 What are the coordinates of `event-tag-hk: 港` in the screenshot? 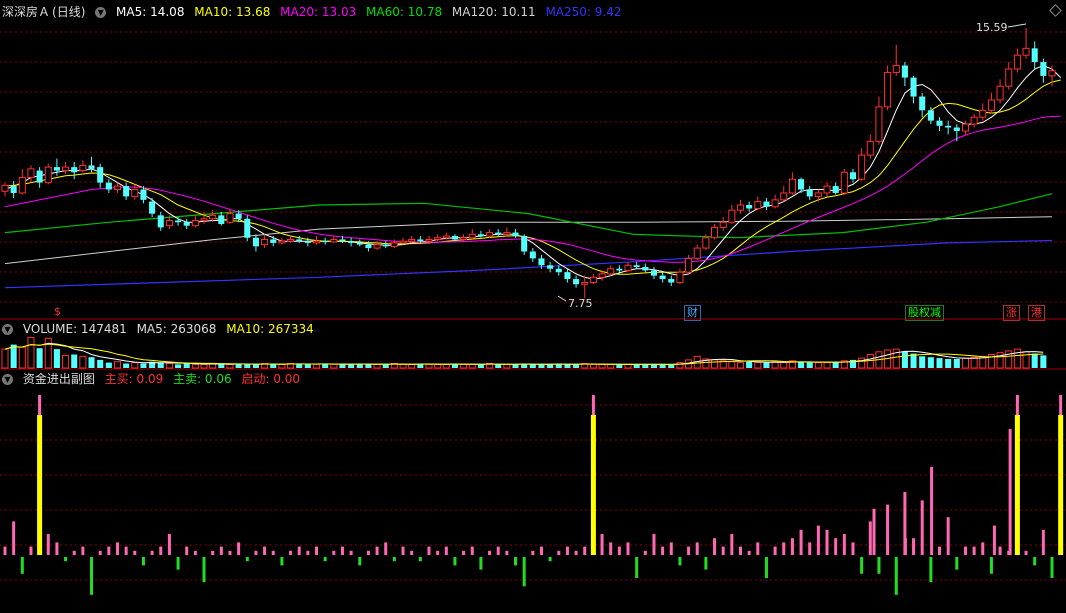 It's located at (1036, 313).